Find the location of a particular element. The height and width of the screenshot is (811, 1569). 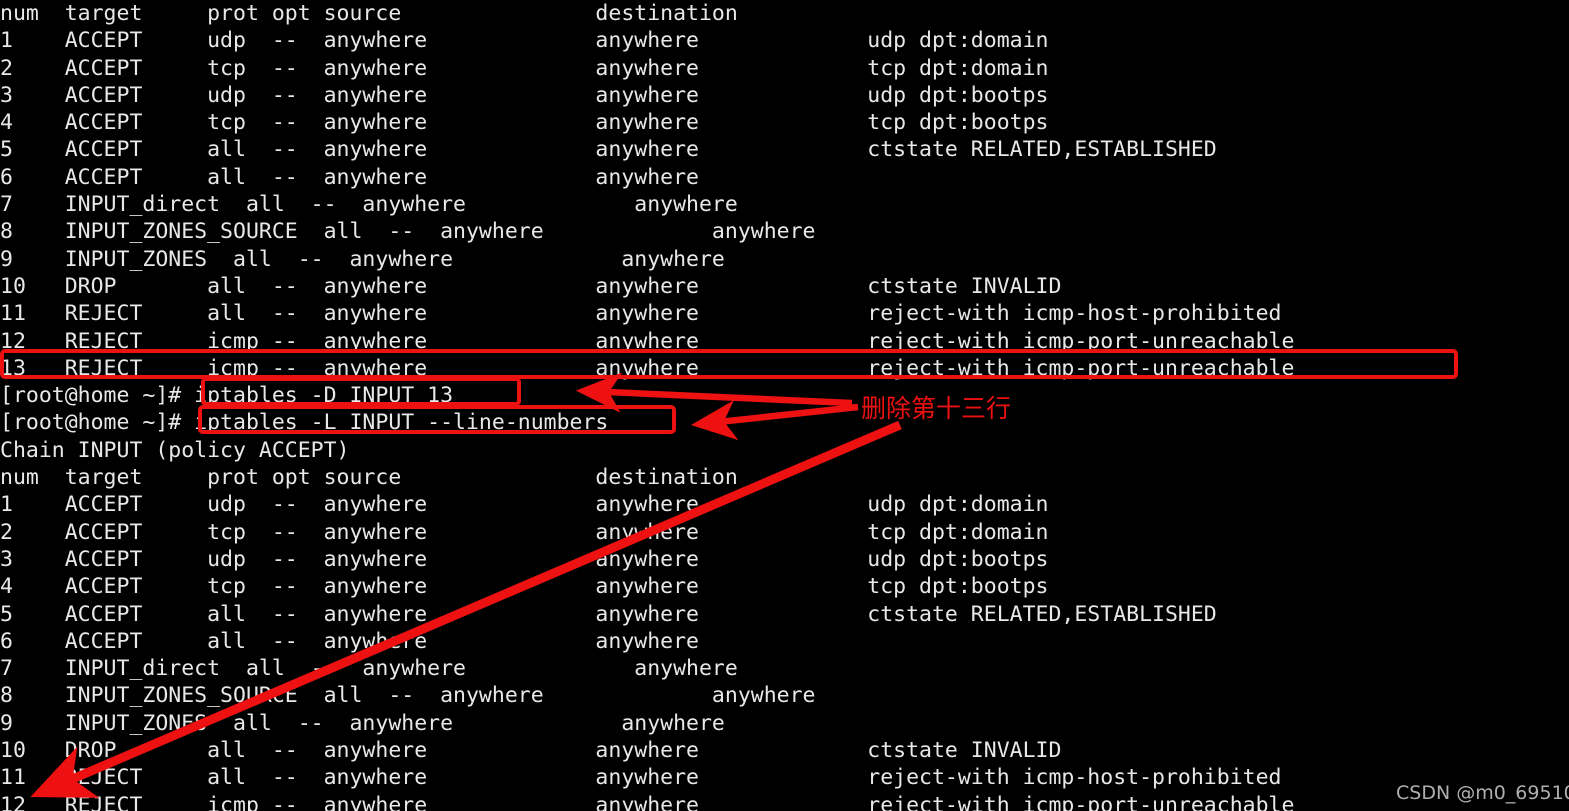

terminal-line: Chain INPUT (policy ACCEPT) is located at coordinates (175, 450).